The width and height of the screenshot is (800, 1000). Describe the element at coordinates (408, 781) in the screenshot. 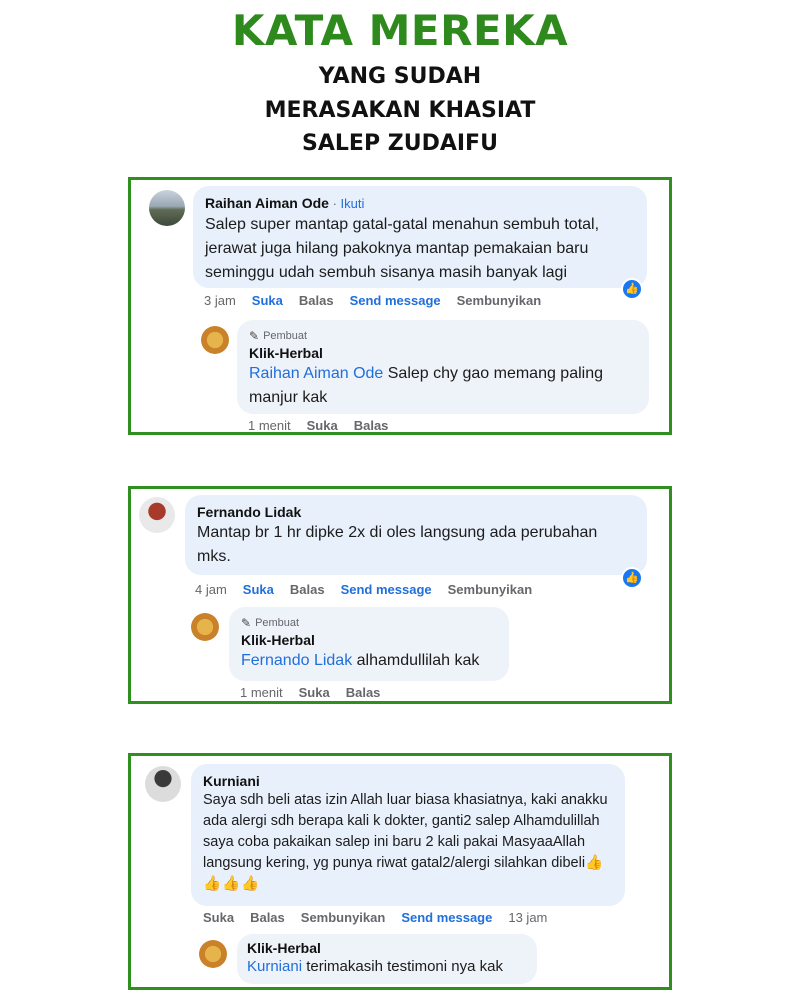

I see `comment-author: Kurniani` at that location.